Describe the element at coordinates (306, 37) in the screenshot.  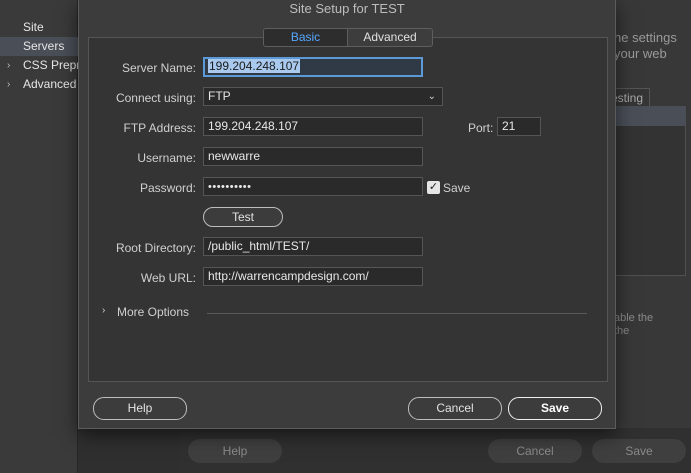
I see `tab-basic: Basic` at that location.